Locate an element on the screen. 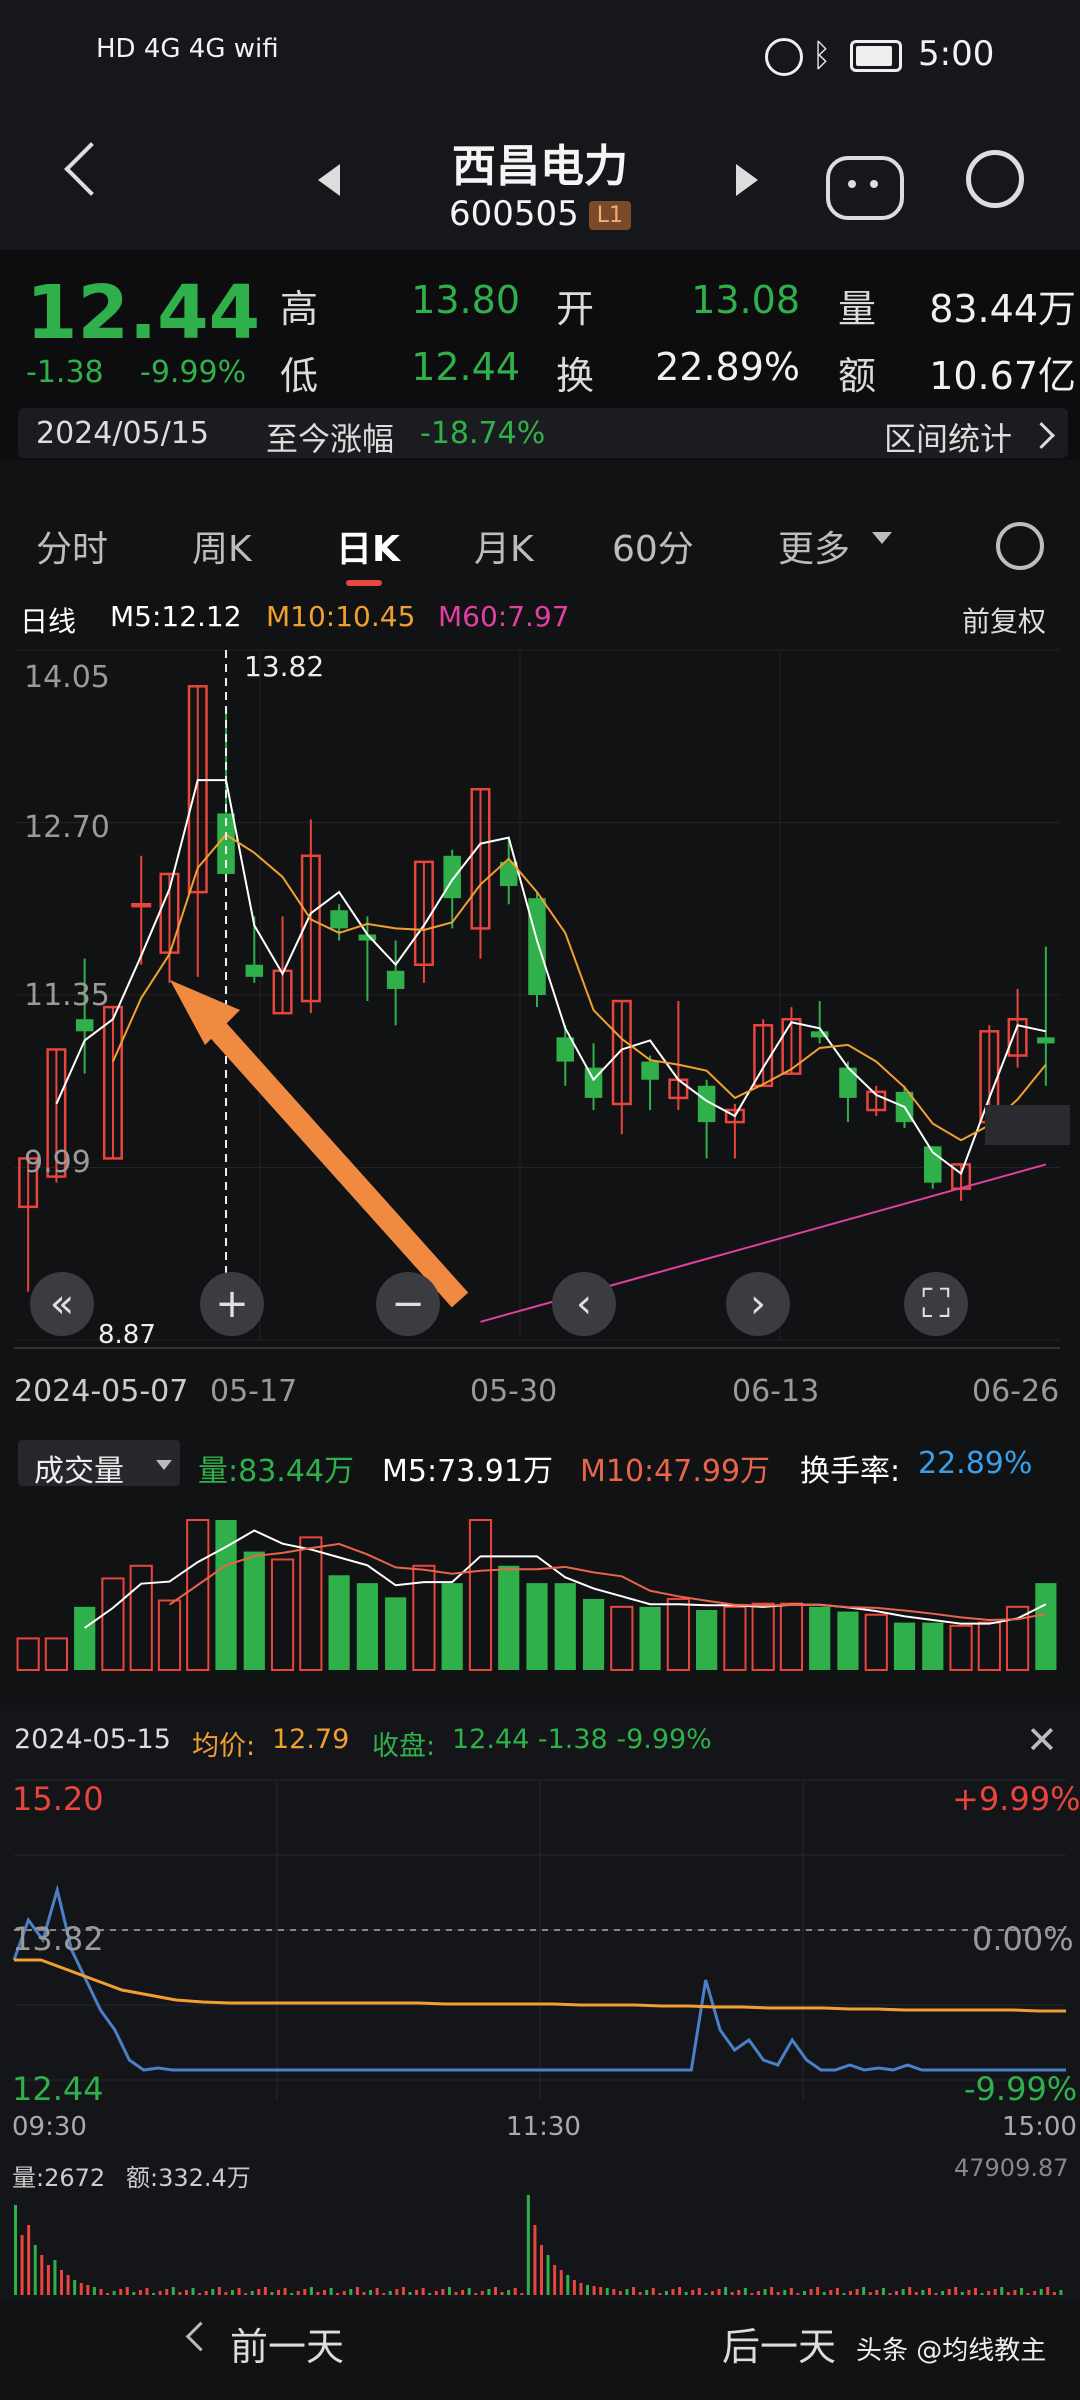 Image resolution: width=1080 pixels, height=2400 pixels. status-bar: HD 4G 4G wifi ᛒ 5:00 is located at coordinates (540, 55).